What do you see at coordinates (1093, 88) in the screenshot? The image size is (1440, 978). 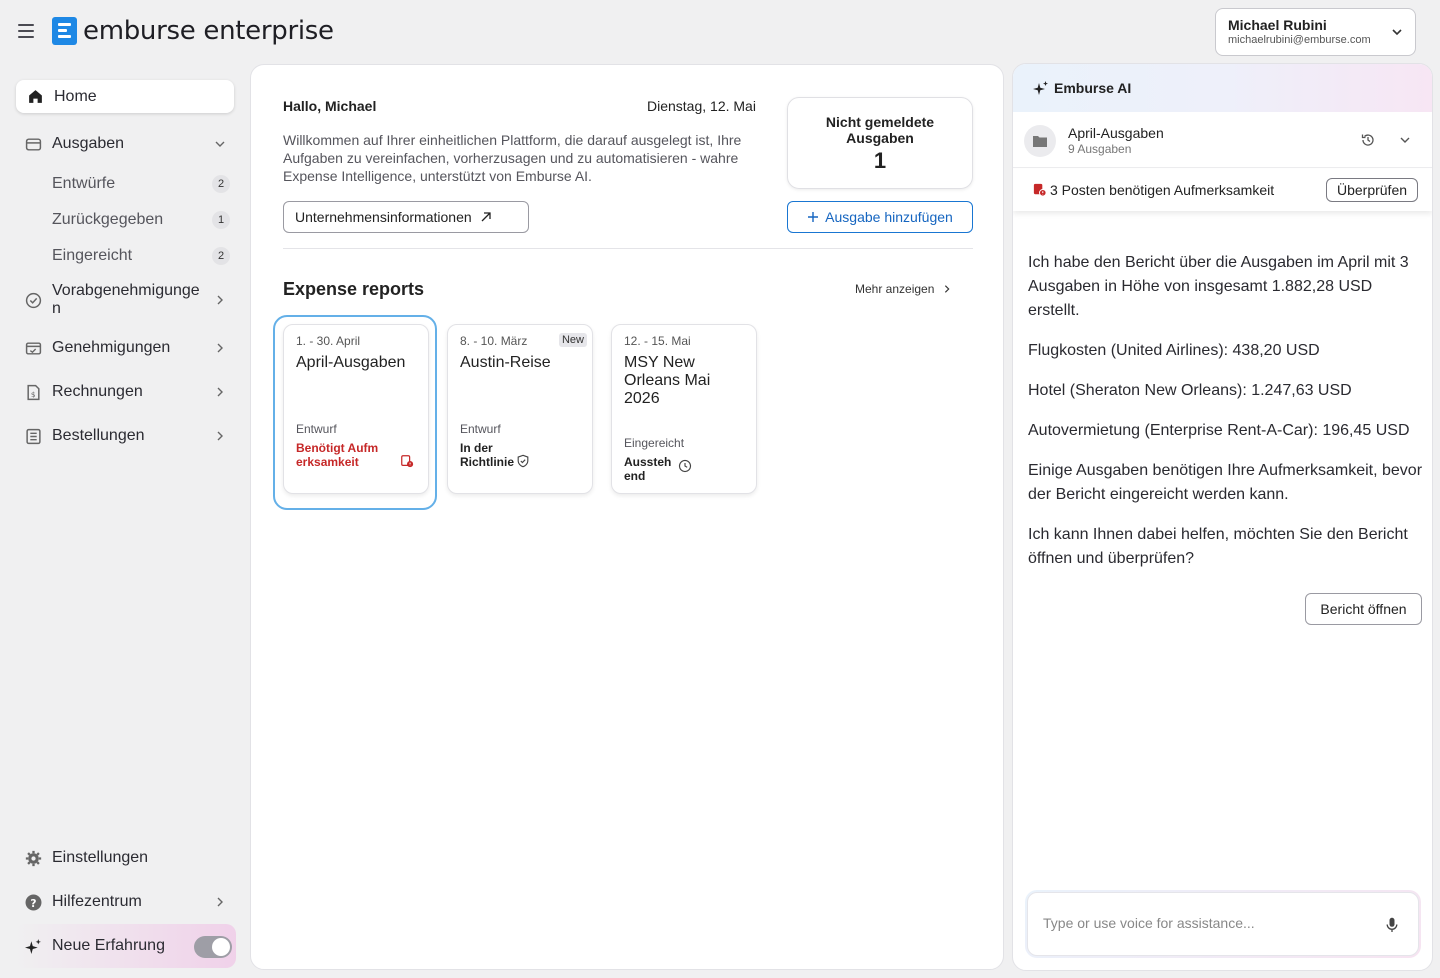 I see `ai-title-text: Emburse AI` at bounding box center [1093, 88].